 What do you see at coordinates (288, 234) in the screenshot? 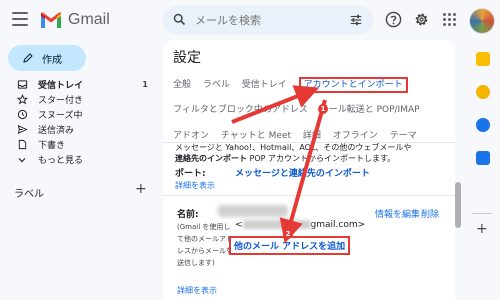
I see `step-badge-2: 2` at bounding box center [288, 234].